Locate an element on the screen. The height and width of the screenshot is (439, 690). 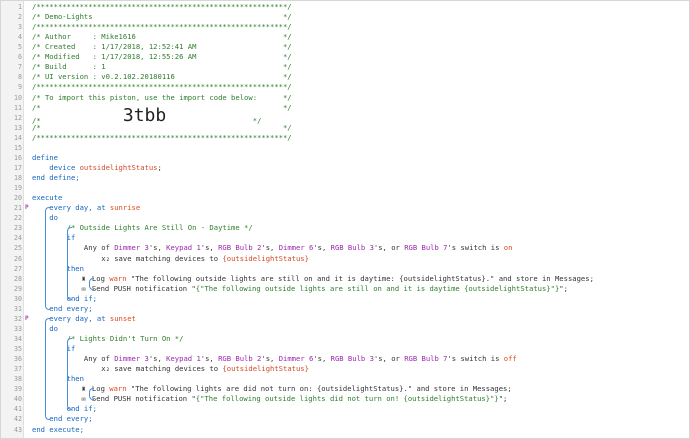
code-token: 's, or is located at coordinates (389, 248).